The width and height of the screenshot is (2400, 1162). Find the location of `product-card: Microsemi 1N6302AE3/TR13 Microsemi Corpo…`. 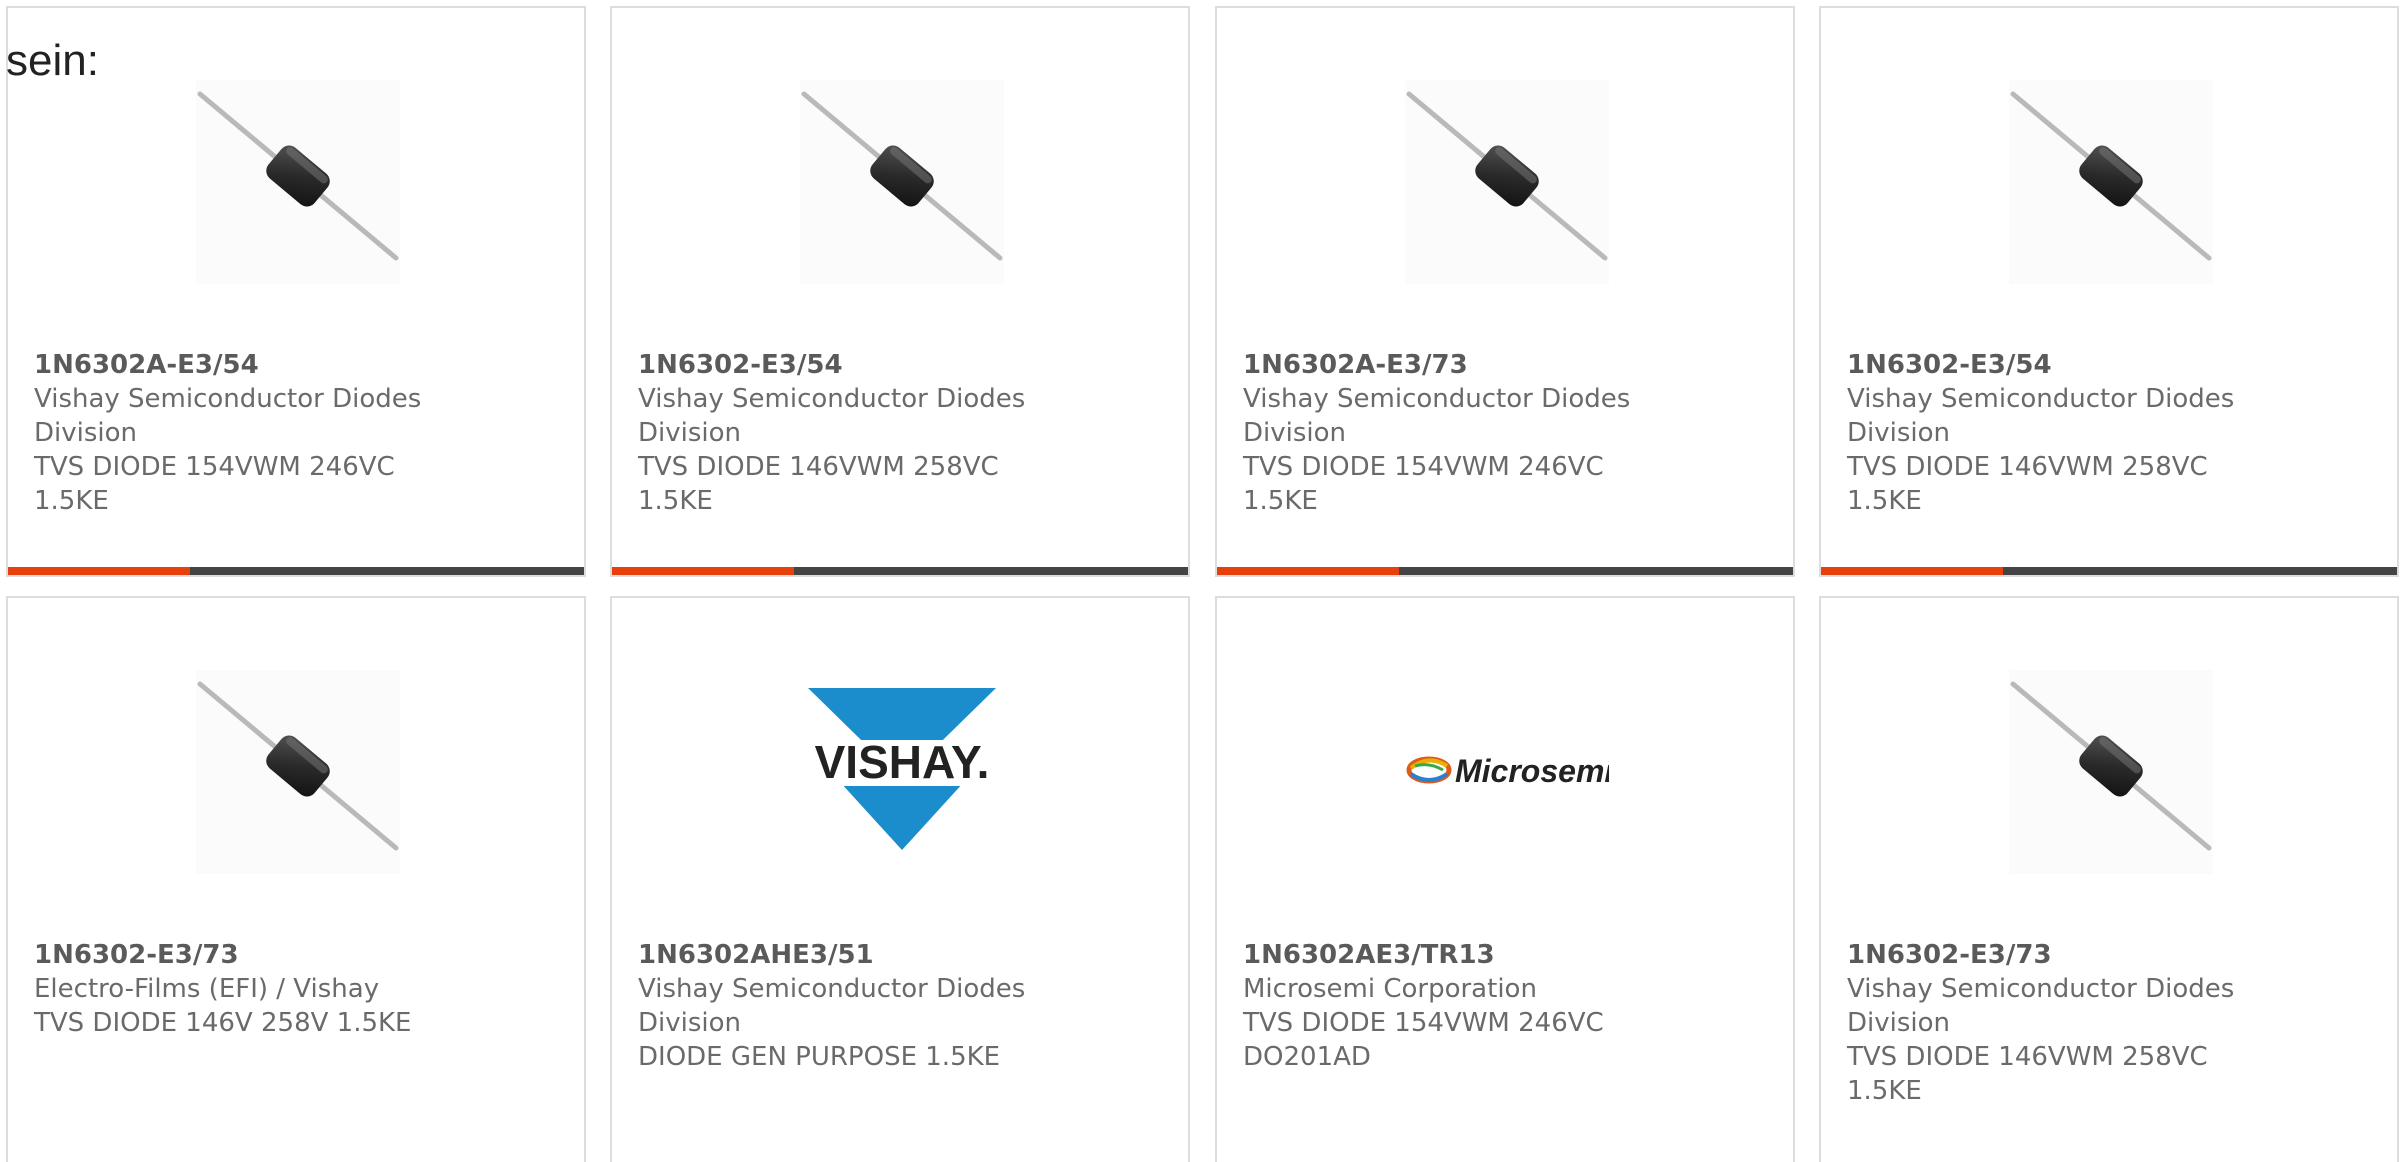

product-card: Microsemi 1N6302AE3/TR13 Microsemi Corpo… is located at coordinates (1505, 879).